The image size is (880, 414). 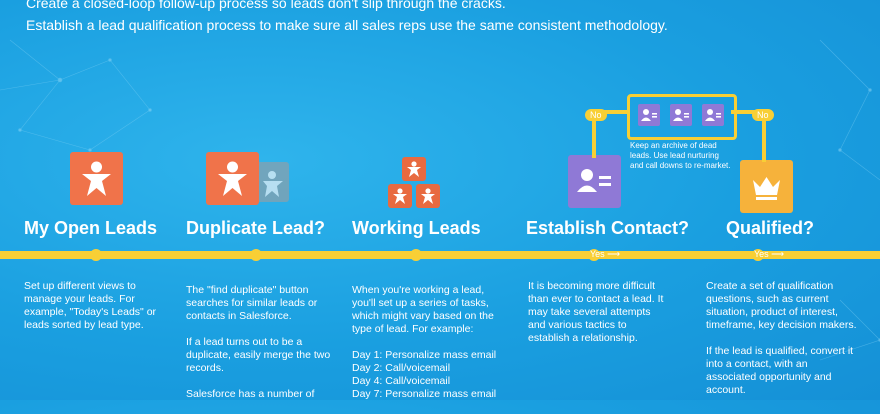 What do you see at coordinates (769, 254) in the screenshot?
I see `yes-label-qualified: Yes ⟶` at bounding box center [769, 254].